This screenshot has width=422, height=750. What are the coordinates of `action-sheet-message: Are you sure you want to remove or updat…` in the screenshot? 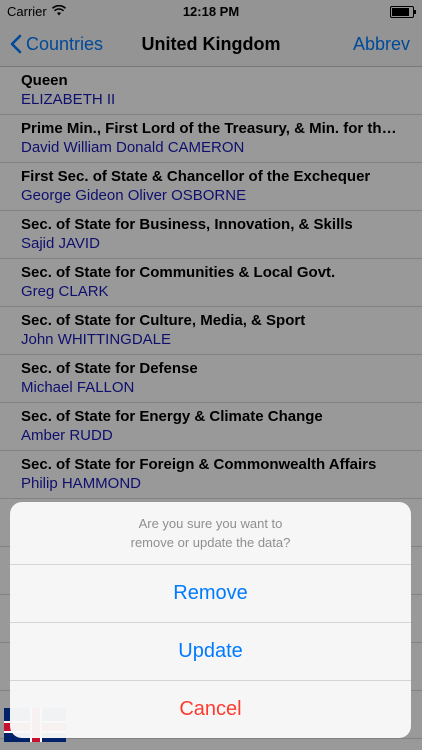 It's located at (210, 533).